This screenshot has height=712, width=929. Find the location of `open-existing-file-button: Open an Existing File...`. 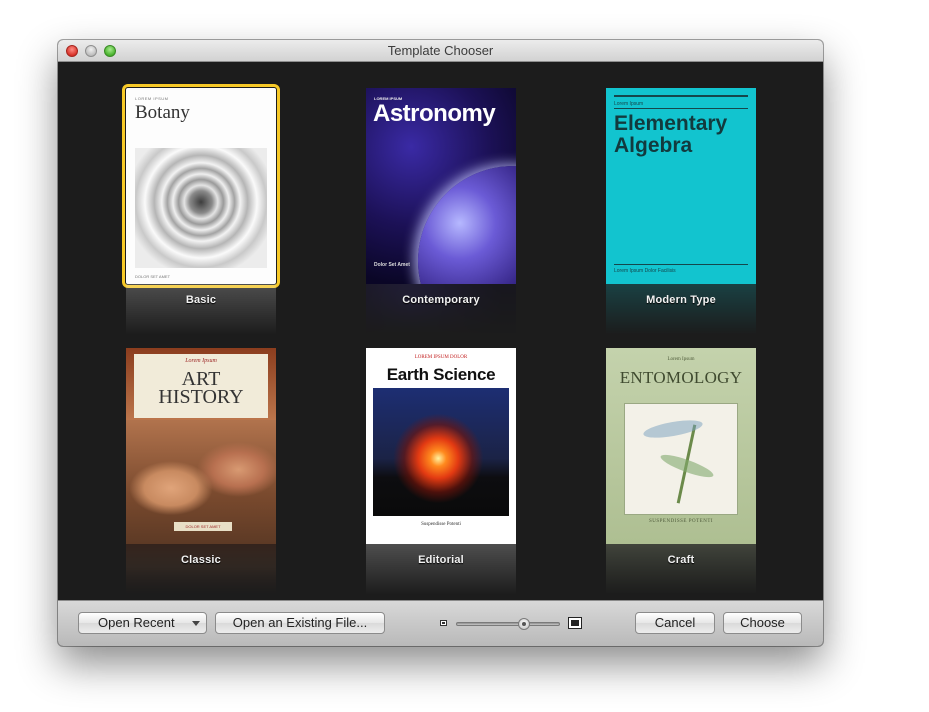

open-existing-file-button: Open an Existing File... is located at coordinates (300, 623).